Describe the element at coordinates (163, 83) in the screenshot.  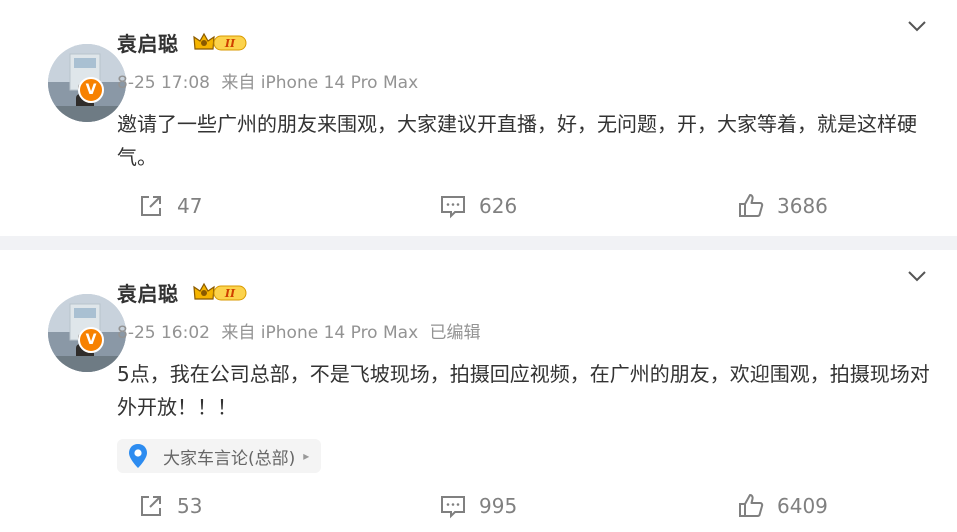
I see `post-date: 8-25 17:08` at that location.